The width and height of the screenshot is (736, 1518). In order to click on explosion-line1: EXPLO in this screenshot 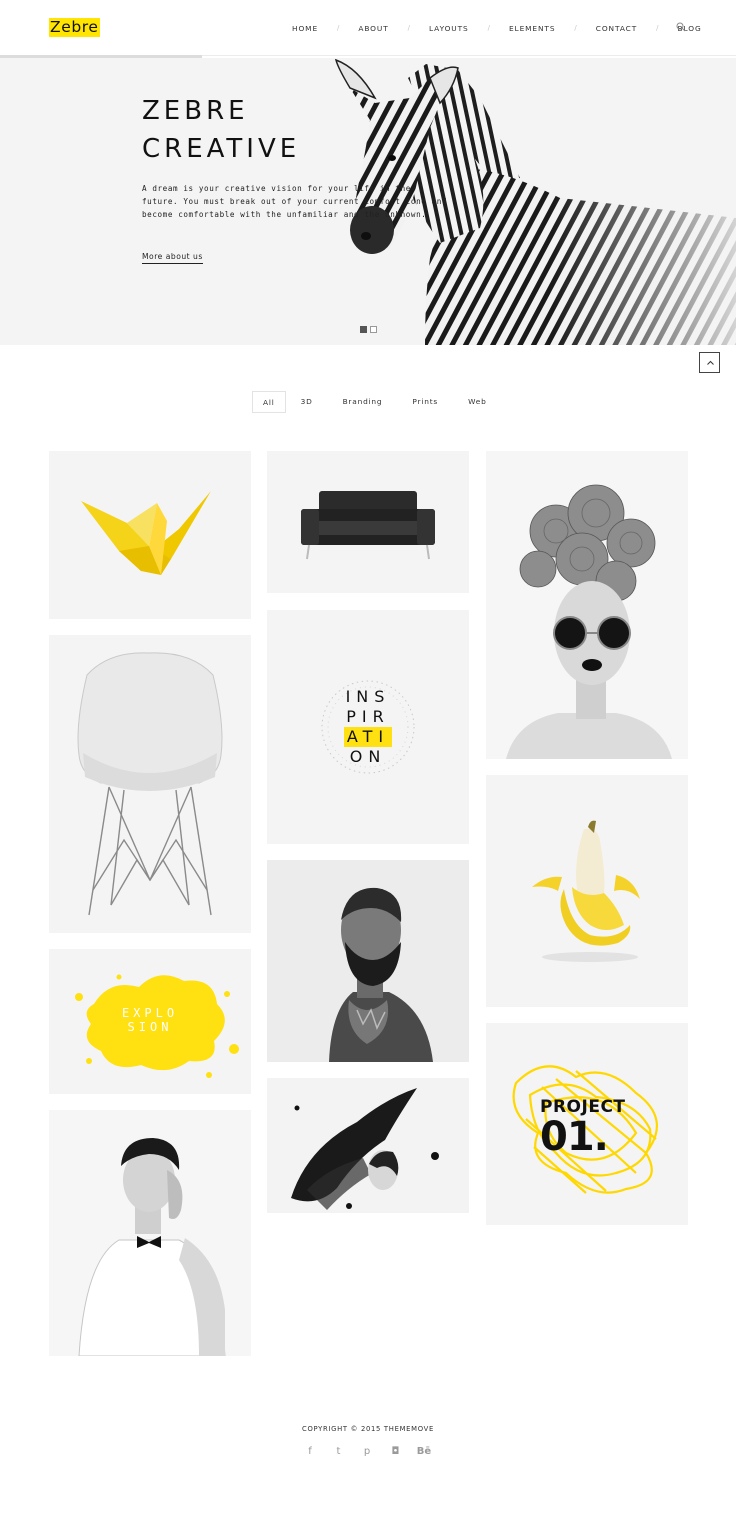, I will do `click(150, 1013)`.